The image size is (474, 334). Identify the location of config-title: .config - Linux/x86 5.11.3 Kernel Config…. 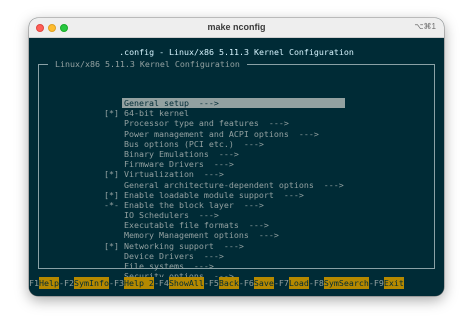
(236, 52).